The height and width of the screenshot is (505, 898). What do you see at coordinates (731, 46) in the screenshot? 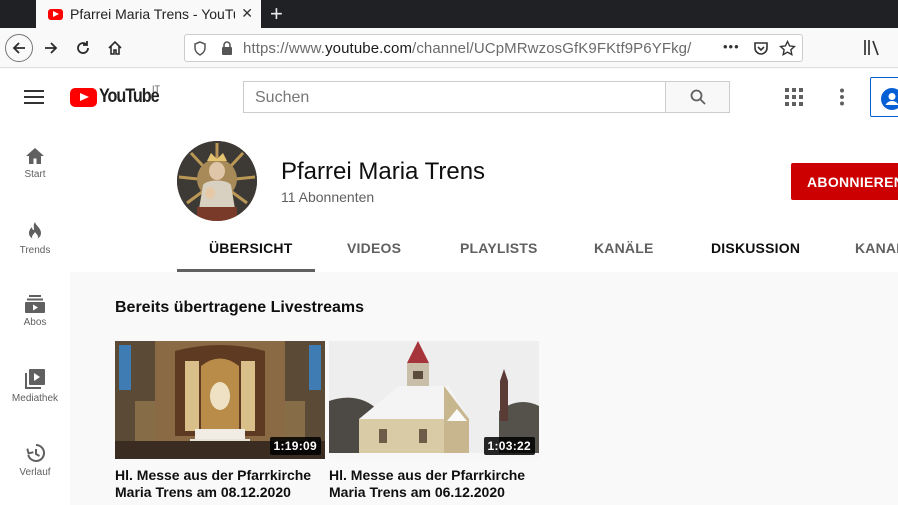
I see `page-actions-menu-icon: •••` at bounding box center [731, 46].